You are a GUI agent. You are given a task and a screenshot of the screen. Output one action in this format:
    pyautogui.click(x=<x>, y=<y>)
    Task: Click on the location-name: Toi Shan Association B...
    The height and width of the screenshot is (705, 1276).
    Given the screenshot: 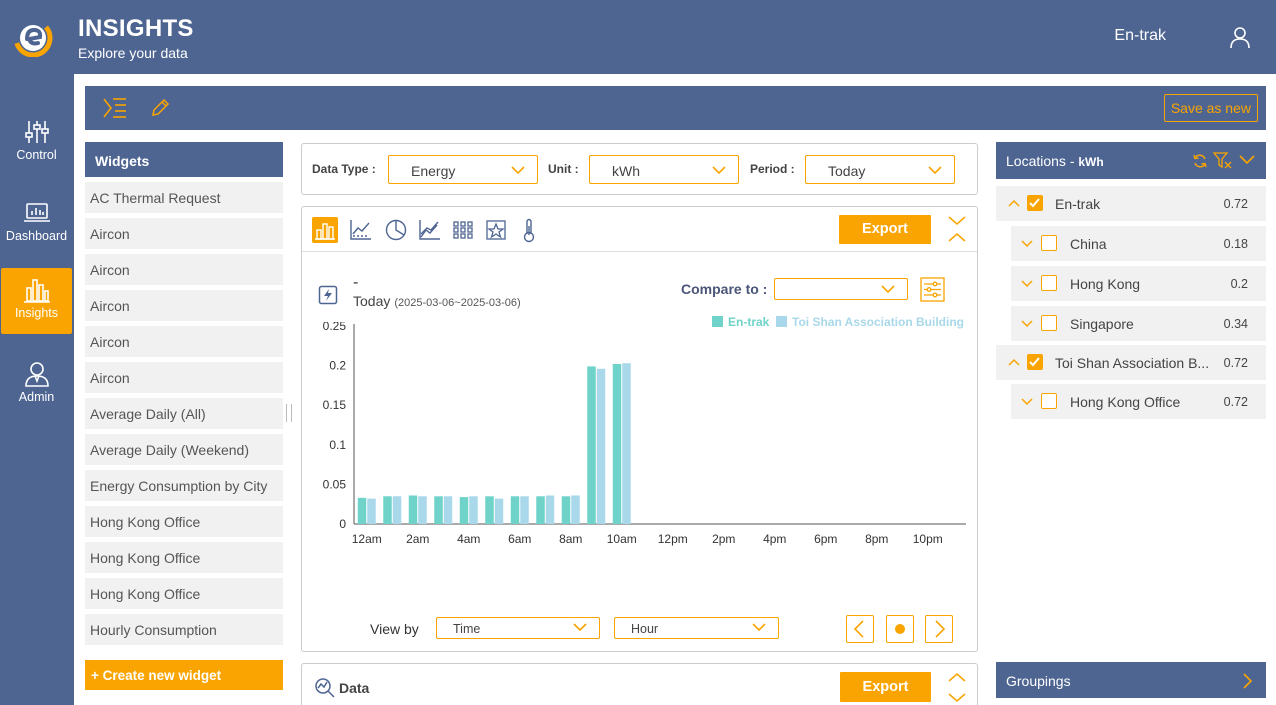 What is the action you would take?
    pyautogui.click(x=1132, y=363)
    